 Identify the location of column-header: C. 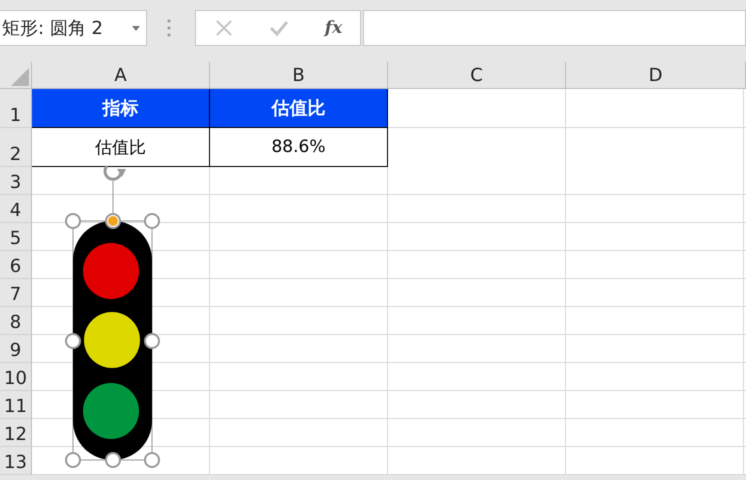
(477, 75).